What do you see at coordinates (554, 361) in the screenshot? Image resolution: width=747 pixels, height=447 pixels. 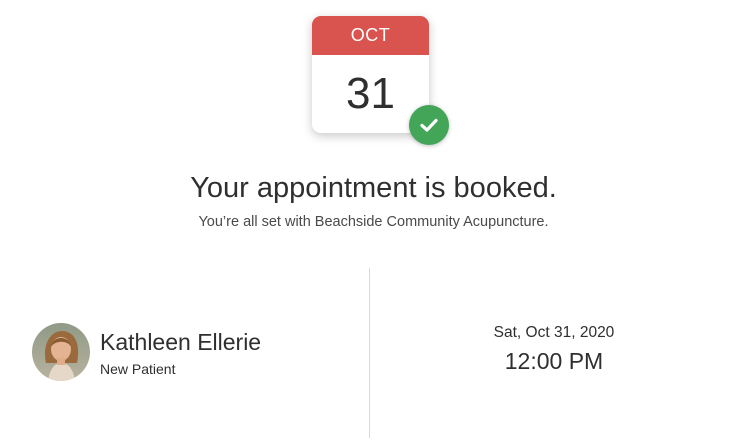 I see `appointment-time: 12:00 PM` at bounding box center [554, 361].